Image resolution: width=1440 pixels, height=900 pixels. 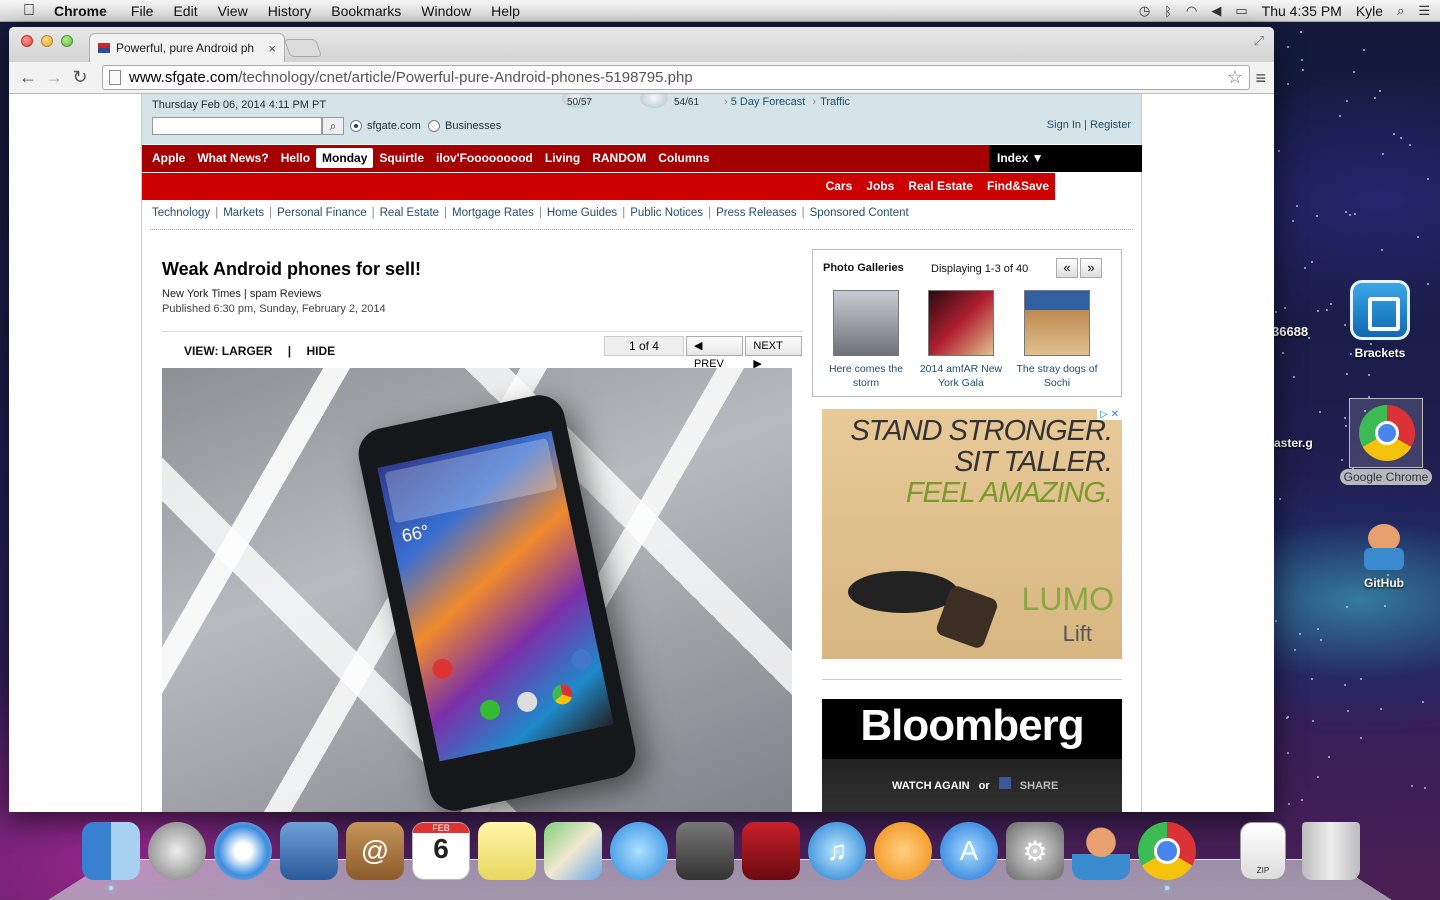 I want to click on browser-tab: Powerful, pure Android ph ×, so click(x=187, y=47).